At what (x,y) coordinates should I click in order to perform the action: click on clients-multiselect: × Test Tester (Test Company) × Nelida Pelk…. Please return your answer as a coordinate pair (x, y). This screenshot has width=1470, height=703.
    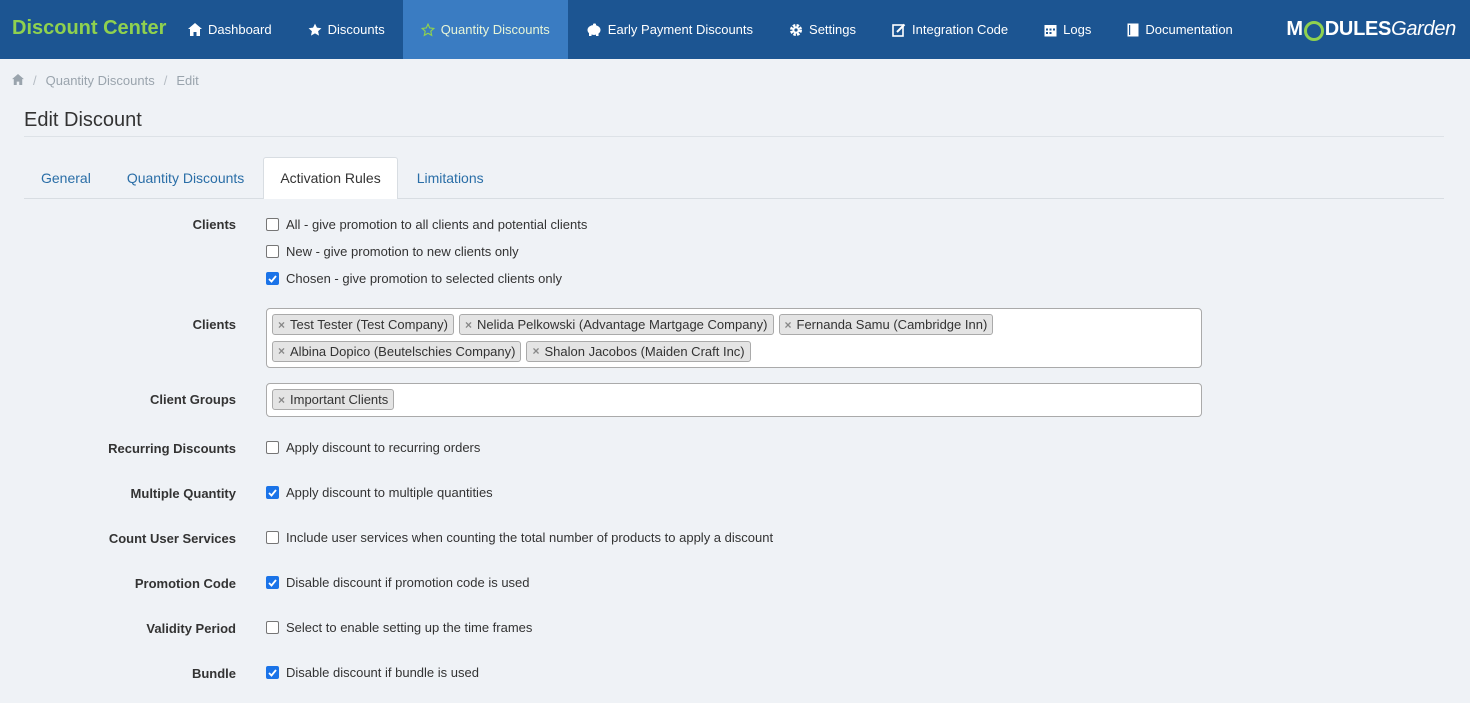
    Looking at the image, I should click on (734, 338).